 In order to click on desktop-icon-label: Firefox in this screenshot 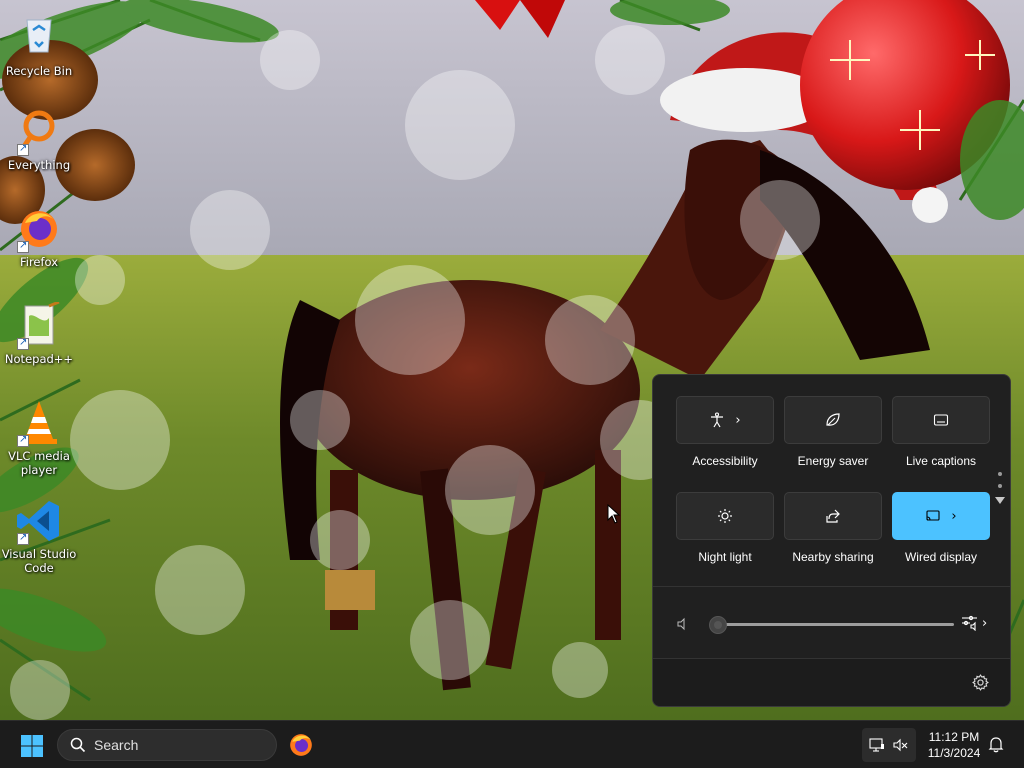, I will do `click(39, 262)`.